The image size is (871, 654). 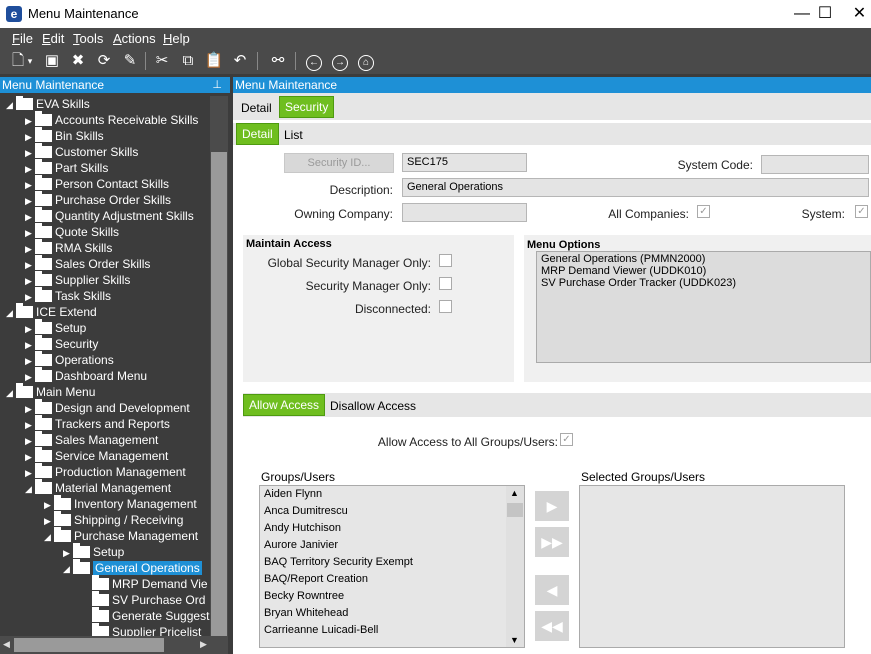 What do you see at coordinates (91, 439) in the screenshot?
I see `tree-node: ▶ Sales Management` at bounding box center [91, 439].